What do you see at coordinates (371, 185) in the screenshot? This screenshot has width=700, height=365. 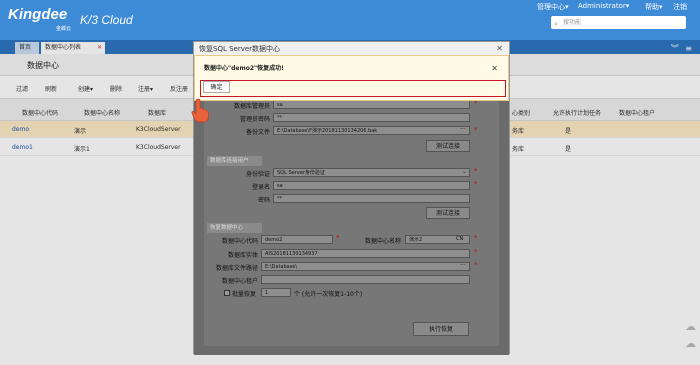 I see `login-field: sa` at bounding box center [371, 185].